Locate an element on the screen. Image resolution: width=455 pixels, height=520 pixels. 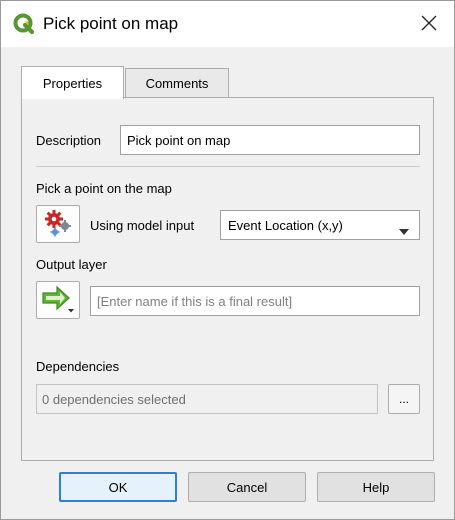
help-button: Help is located at coordinates (376, 487).